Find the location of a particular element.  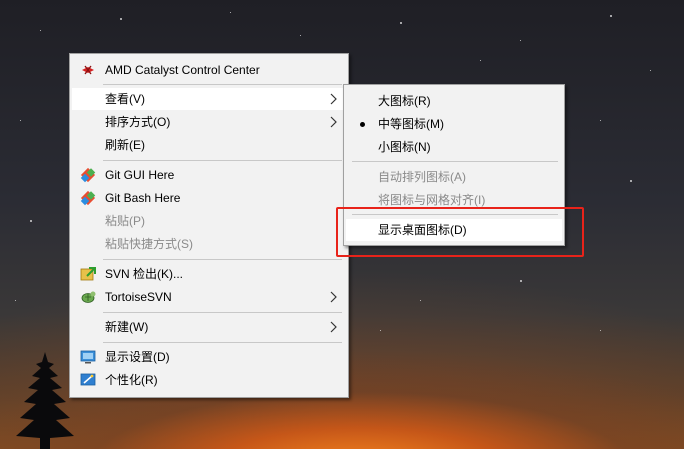

menu-item-label: 粘贴快捷方式(S) is located at coordinates (149, 244).